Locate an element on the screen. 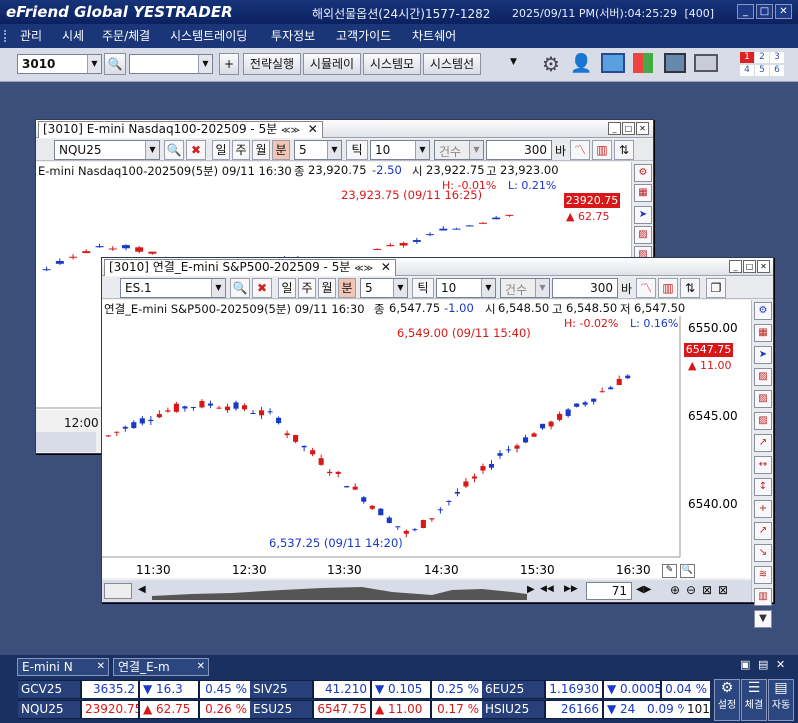 The height and width of the screenshot is (723, 798). printer-icon is located at coordinates (706, 63).